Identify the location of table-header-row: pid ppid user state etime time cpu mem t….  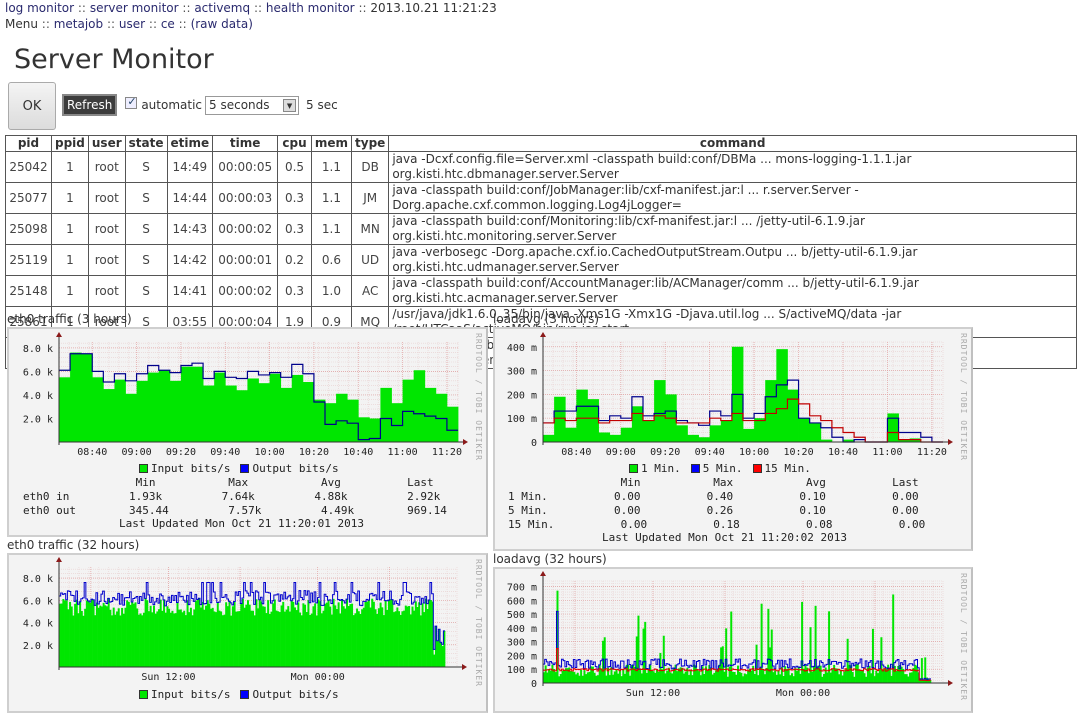
(541, 143).